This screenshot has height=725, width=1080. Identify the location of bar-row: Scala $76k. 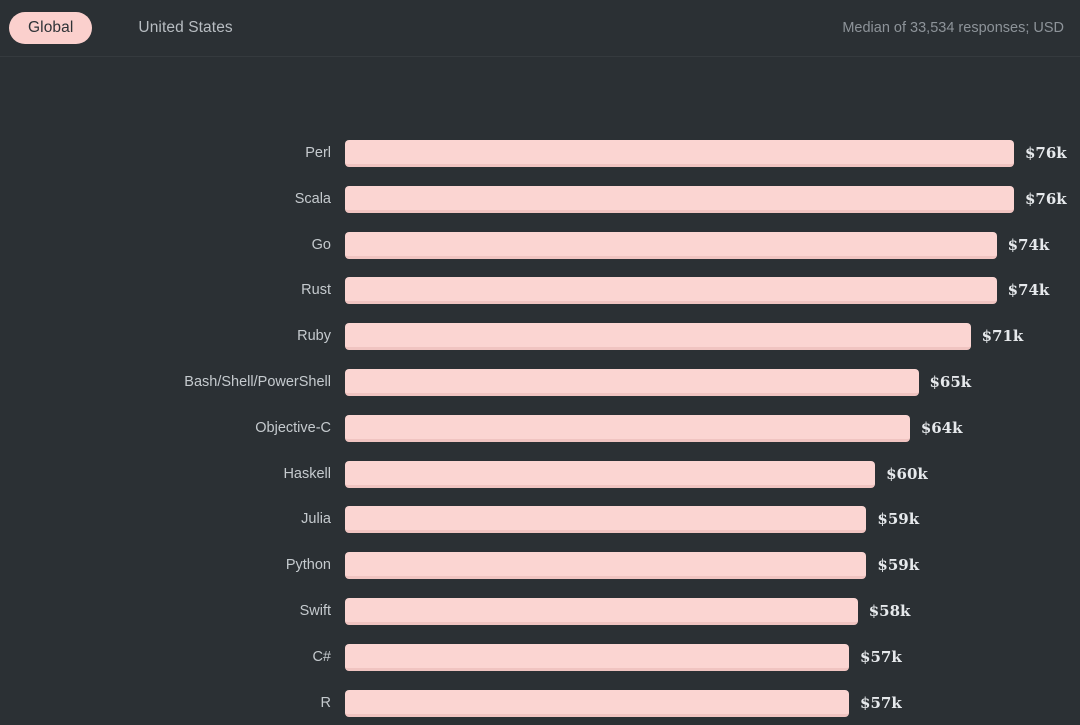
(540, 199).